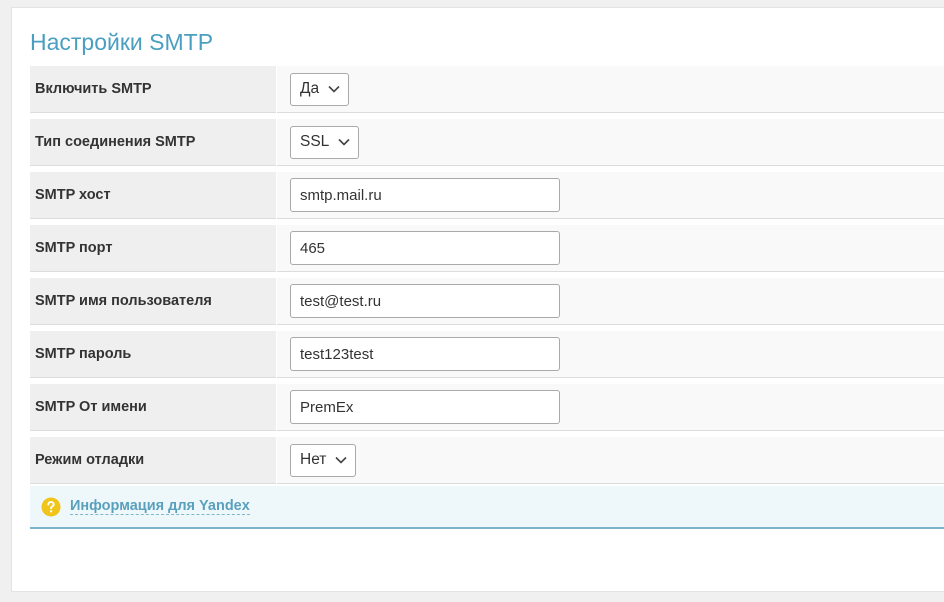 This screenshot has width=944, height=602. Describe the element at coordinates (122, 42) in the screenshot. I see `page-title: Настройки SMTP` at that location.